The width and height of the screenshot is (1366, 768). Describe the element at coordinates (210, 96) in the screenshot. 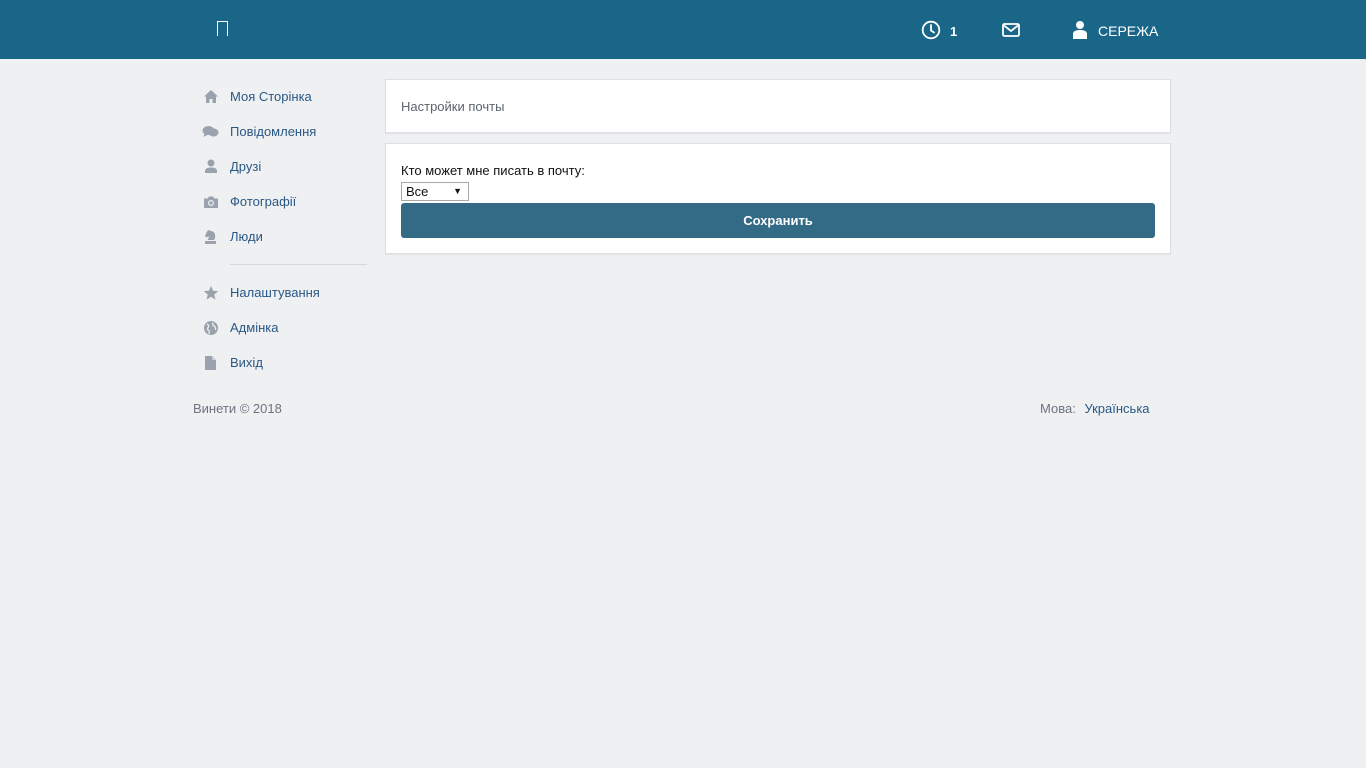

I see `home-icon` at that location.